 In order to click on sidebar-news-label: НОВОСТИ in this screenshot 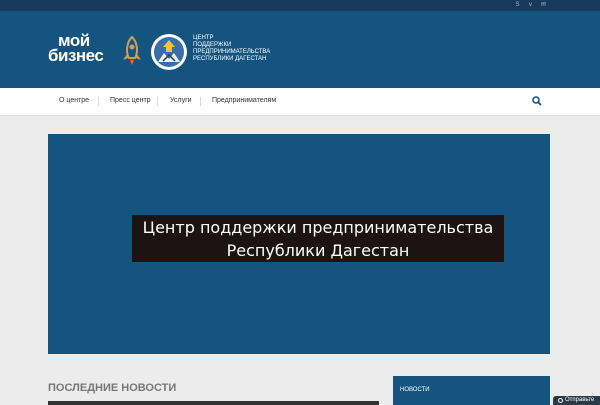, I will do `click(415, 390)`.